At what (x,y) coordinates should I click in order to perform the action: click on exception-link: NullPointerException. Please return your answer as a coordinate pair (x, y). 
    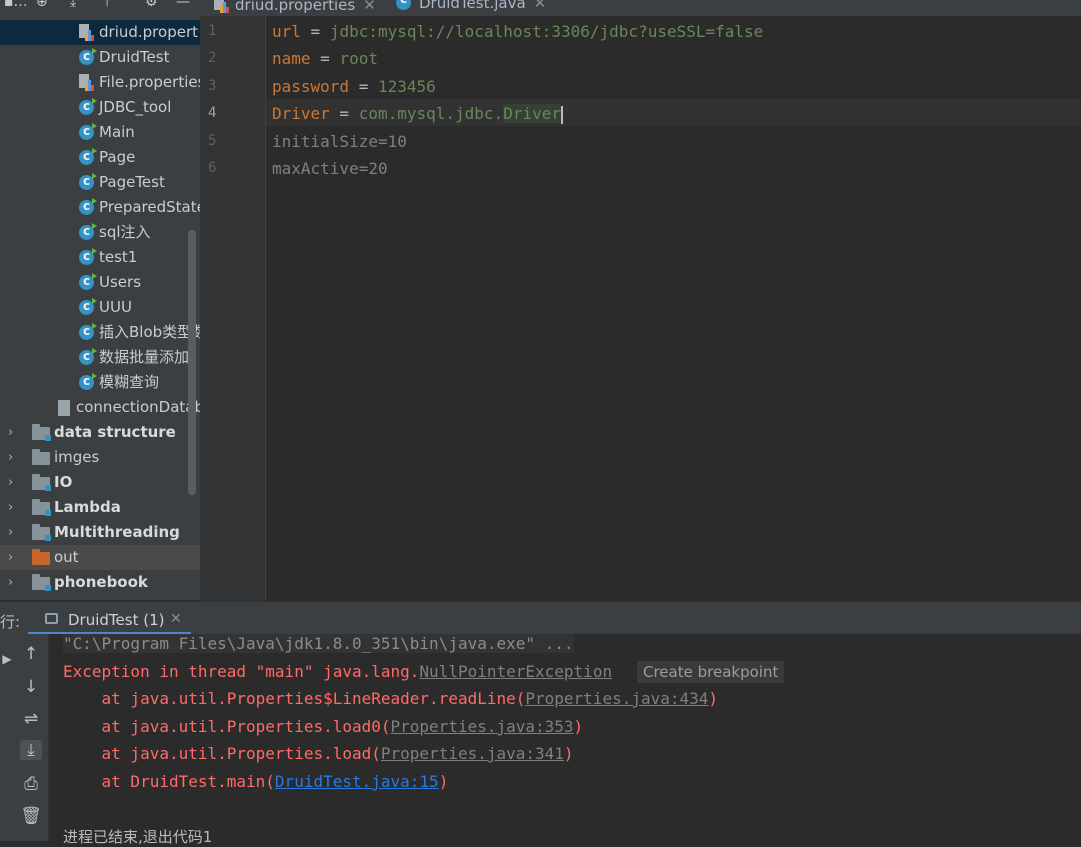
    Looking at the image, I should click on (515, 671).